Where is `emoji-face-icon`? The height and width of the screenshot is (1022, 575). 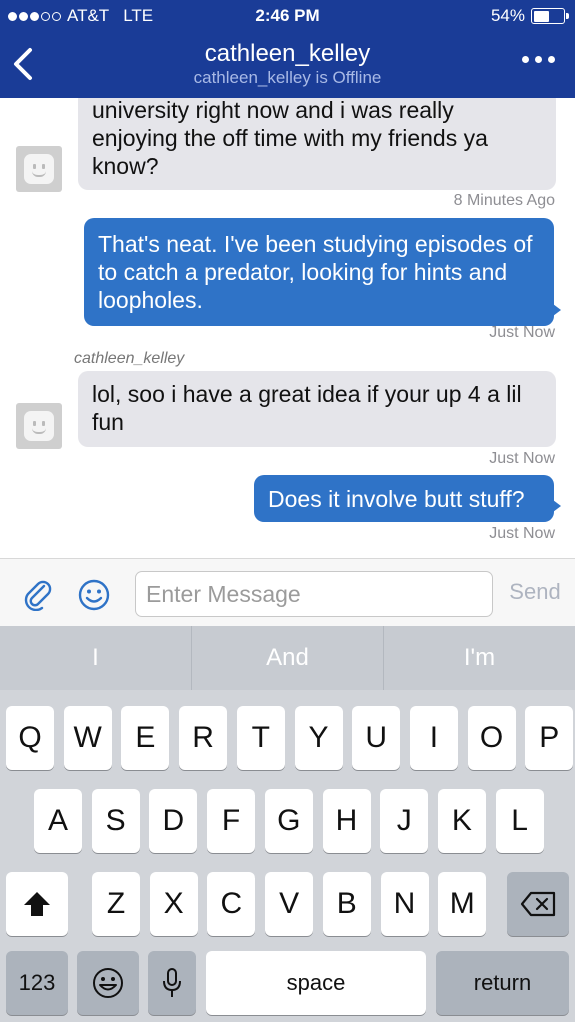 emoji-face-icon is located at coordinates (108, 983).